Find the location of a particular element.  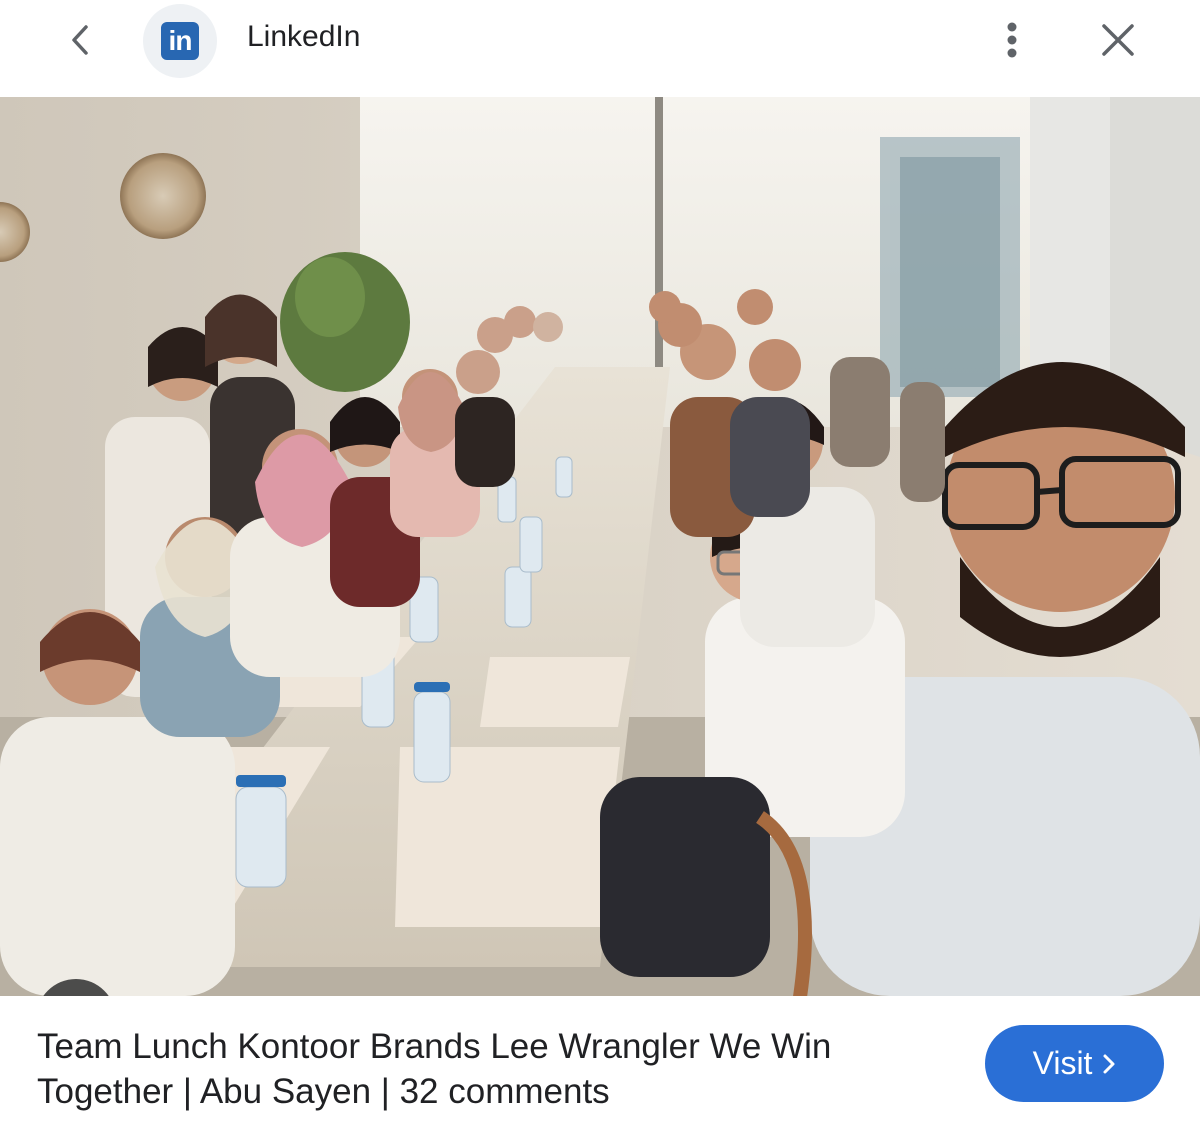

more-options-button is located at coordinates (1012, 40).